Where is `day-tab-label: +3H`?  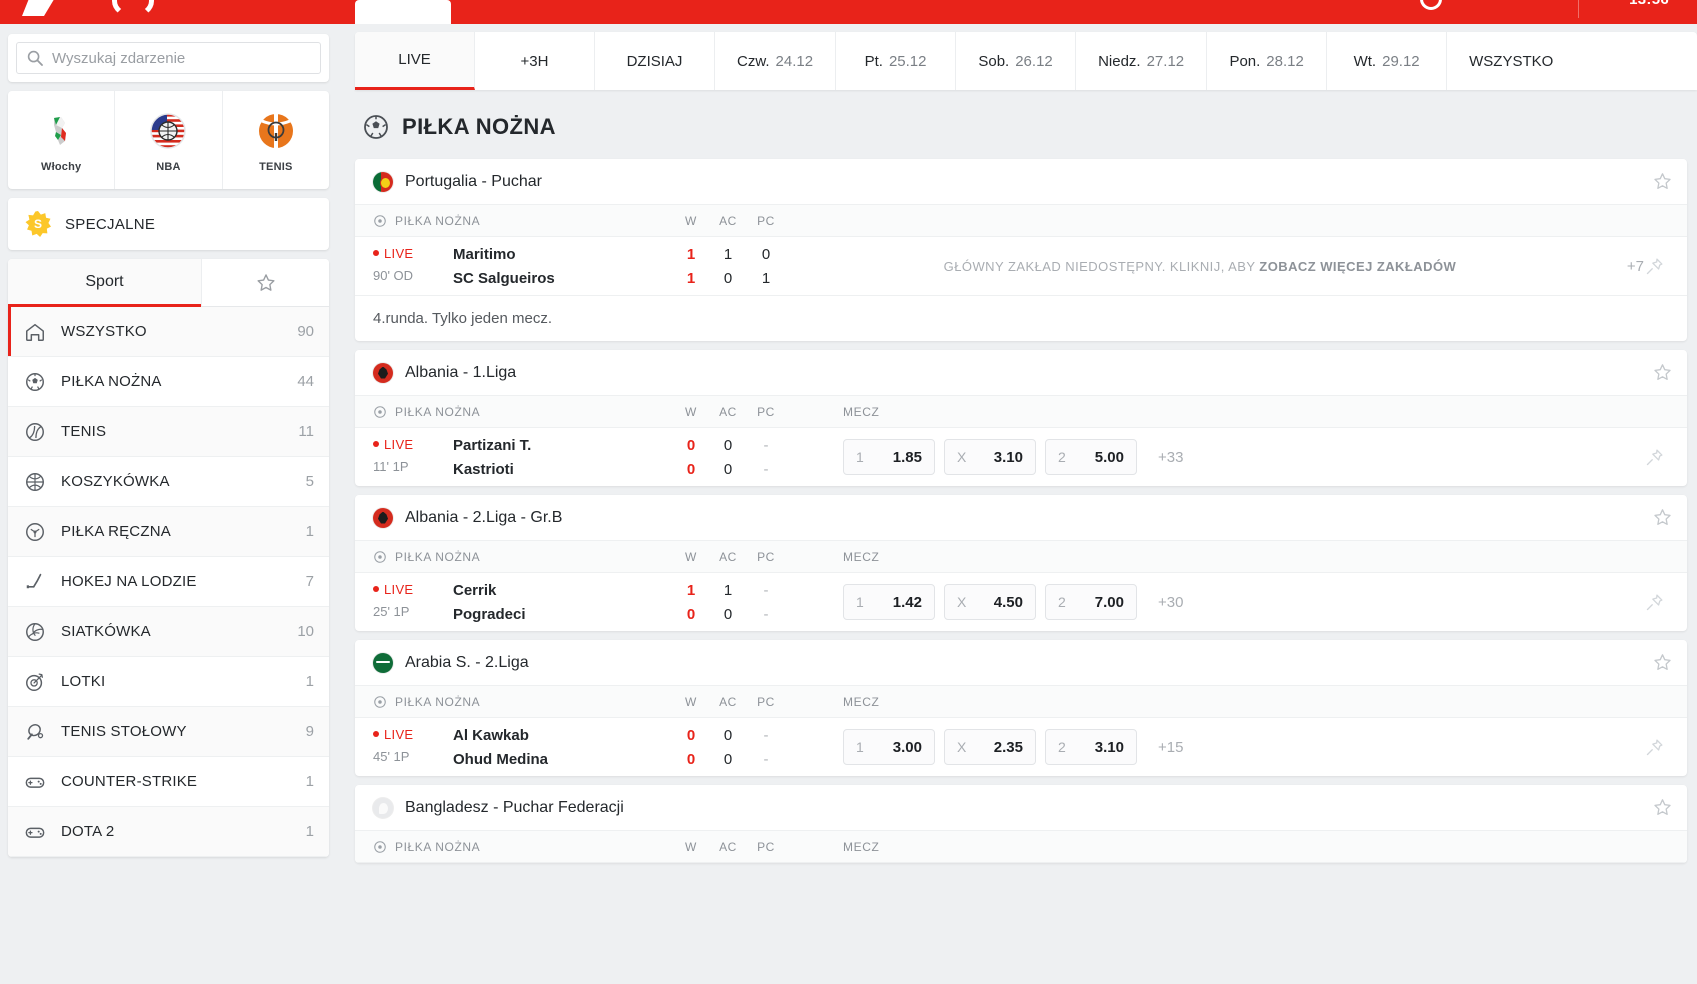
day-tab-label: +3H is located at coordinates (534, 61).